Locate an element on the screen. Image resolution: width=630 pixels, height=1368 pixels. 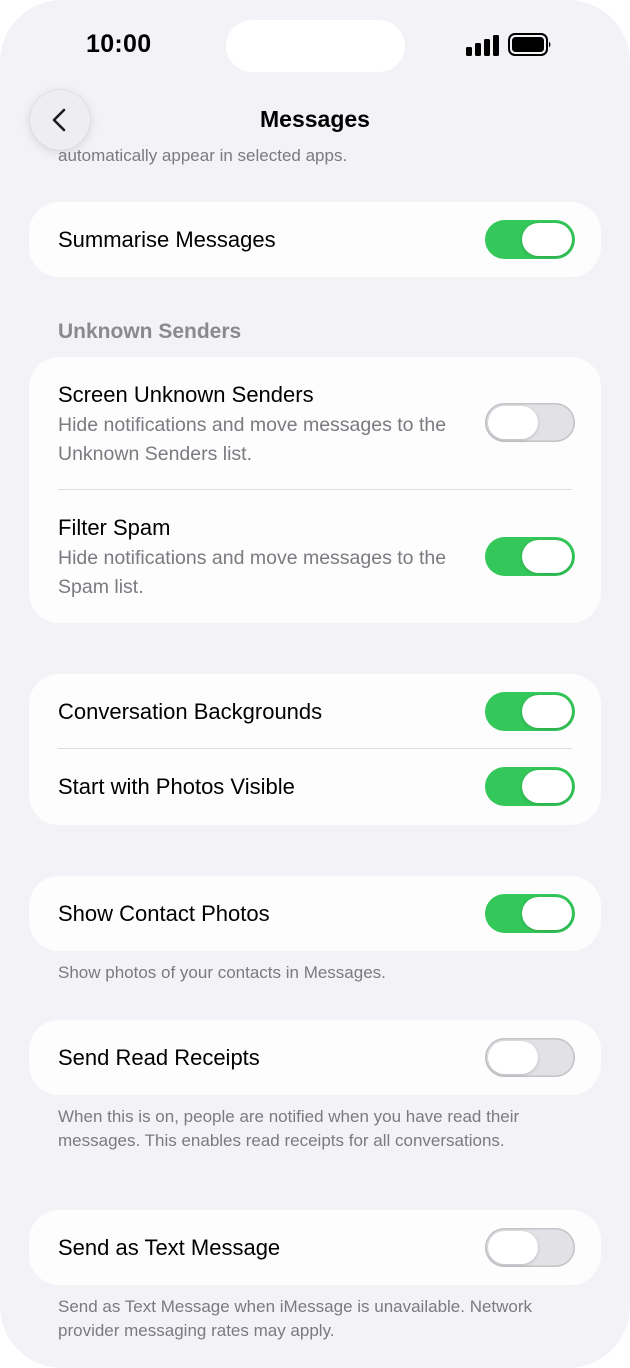
read-receipts-label: Send Read Receipts is located at coordinates (159, 1057).